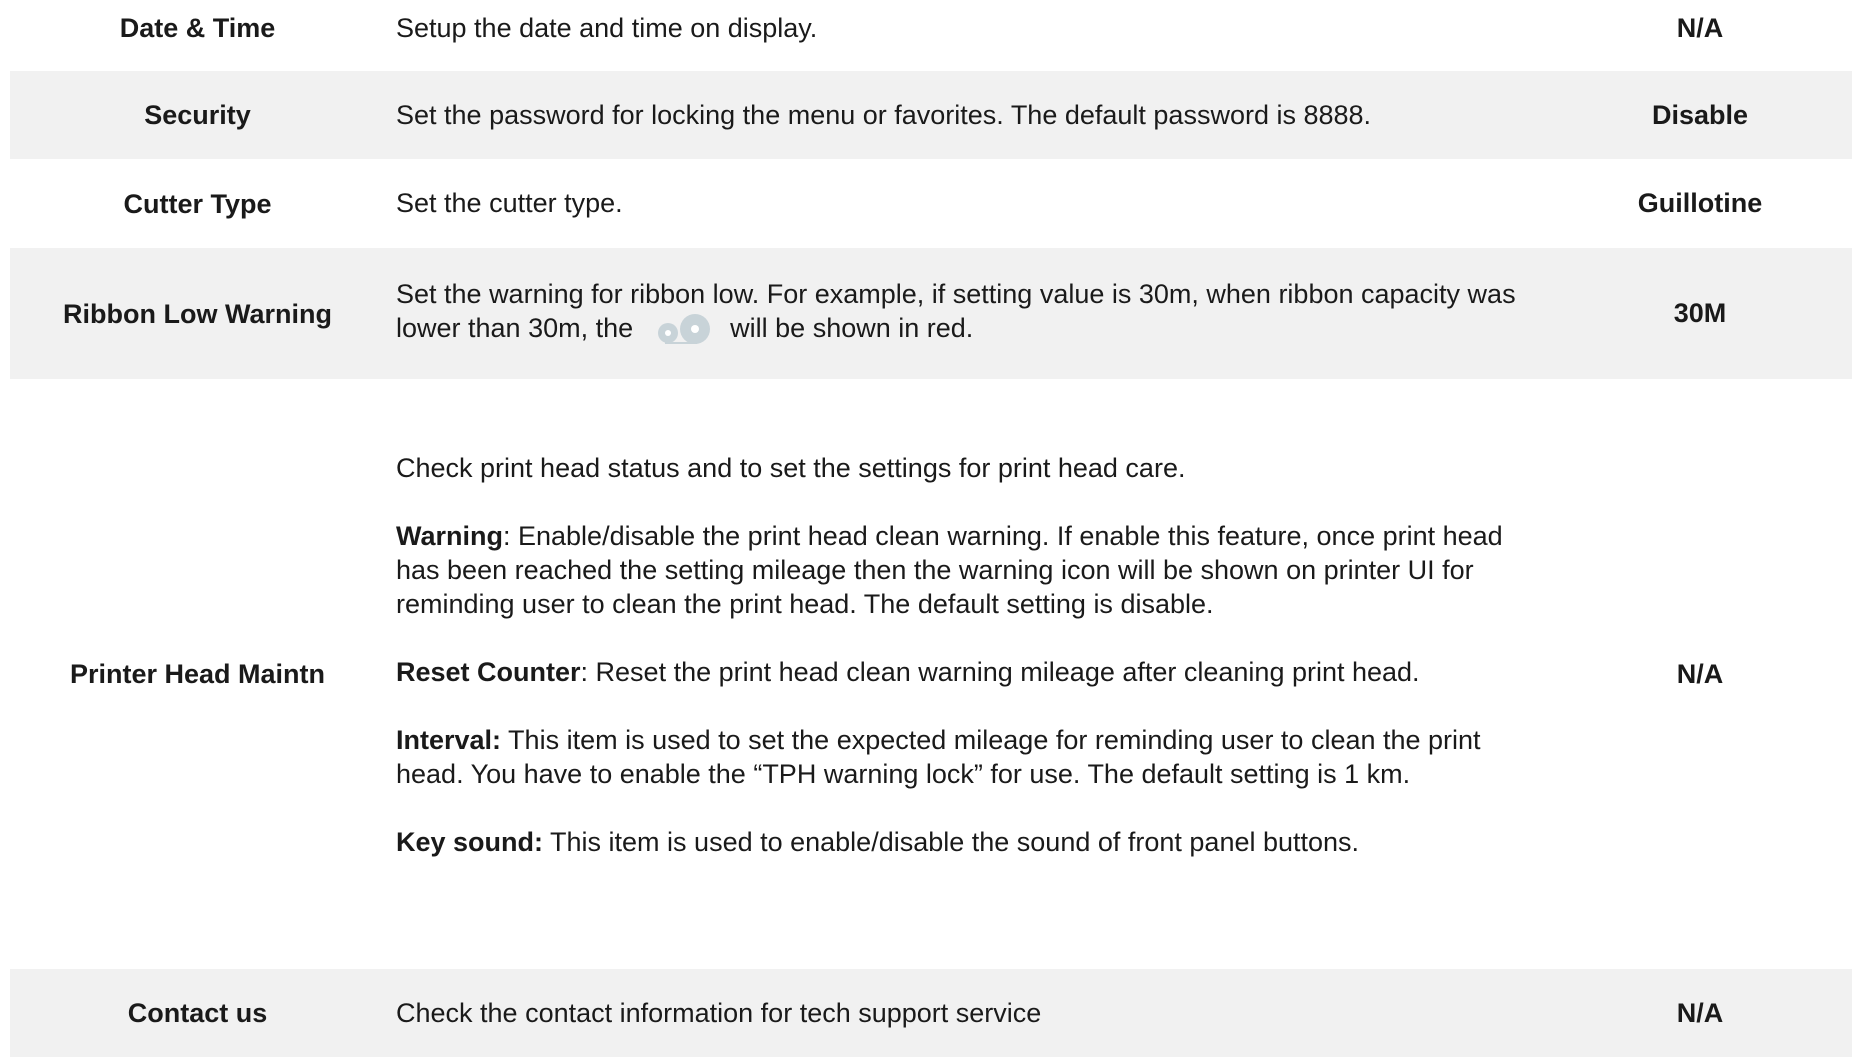  I want to click on setting-name: Date & Time, so click(197, 28).